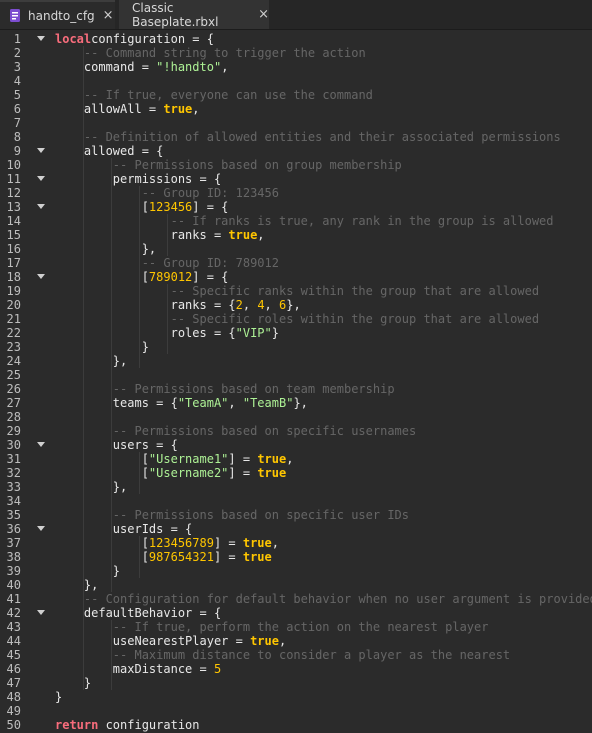  What do you see at coordinates (210, 53) in the screenshot?
I see `code-text: -- Command string to trigger the action` at bounding box center [210, 53].